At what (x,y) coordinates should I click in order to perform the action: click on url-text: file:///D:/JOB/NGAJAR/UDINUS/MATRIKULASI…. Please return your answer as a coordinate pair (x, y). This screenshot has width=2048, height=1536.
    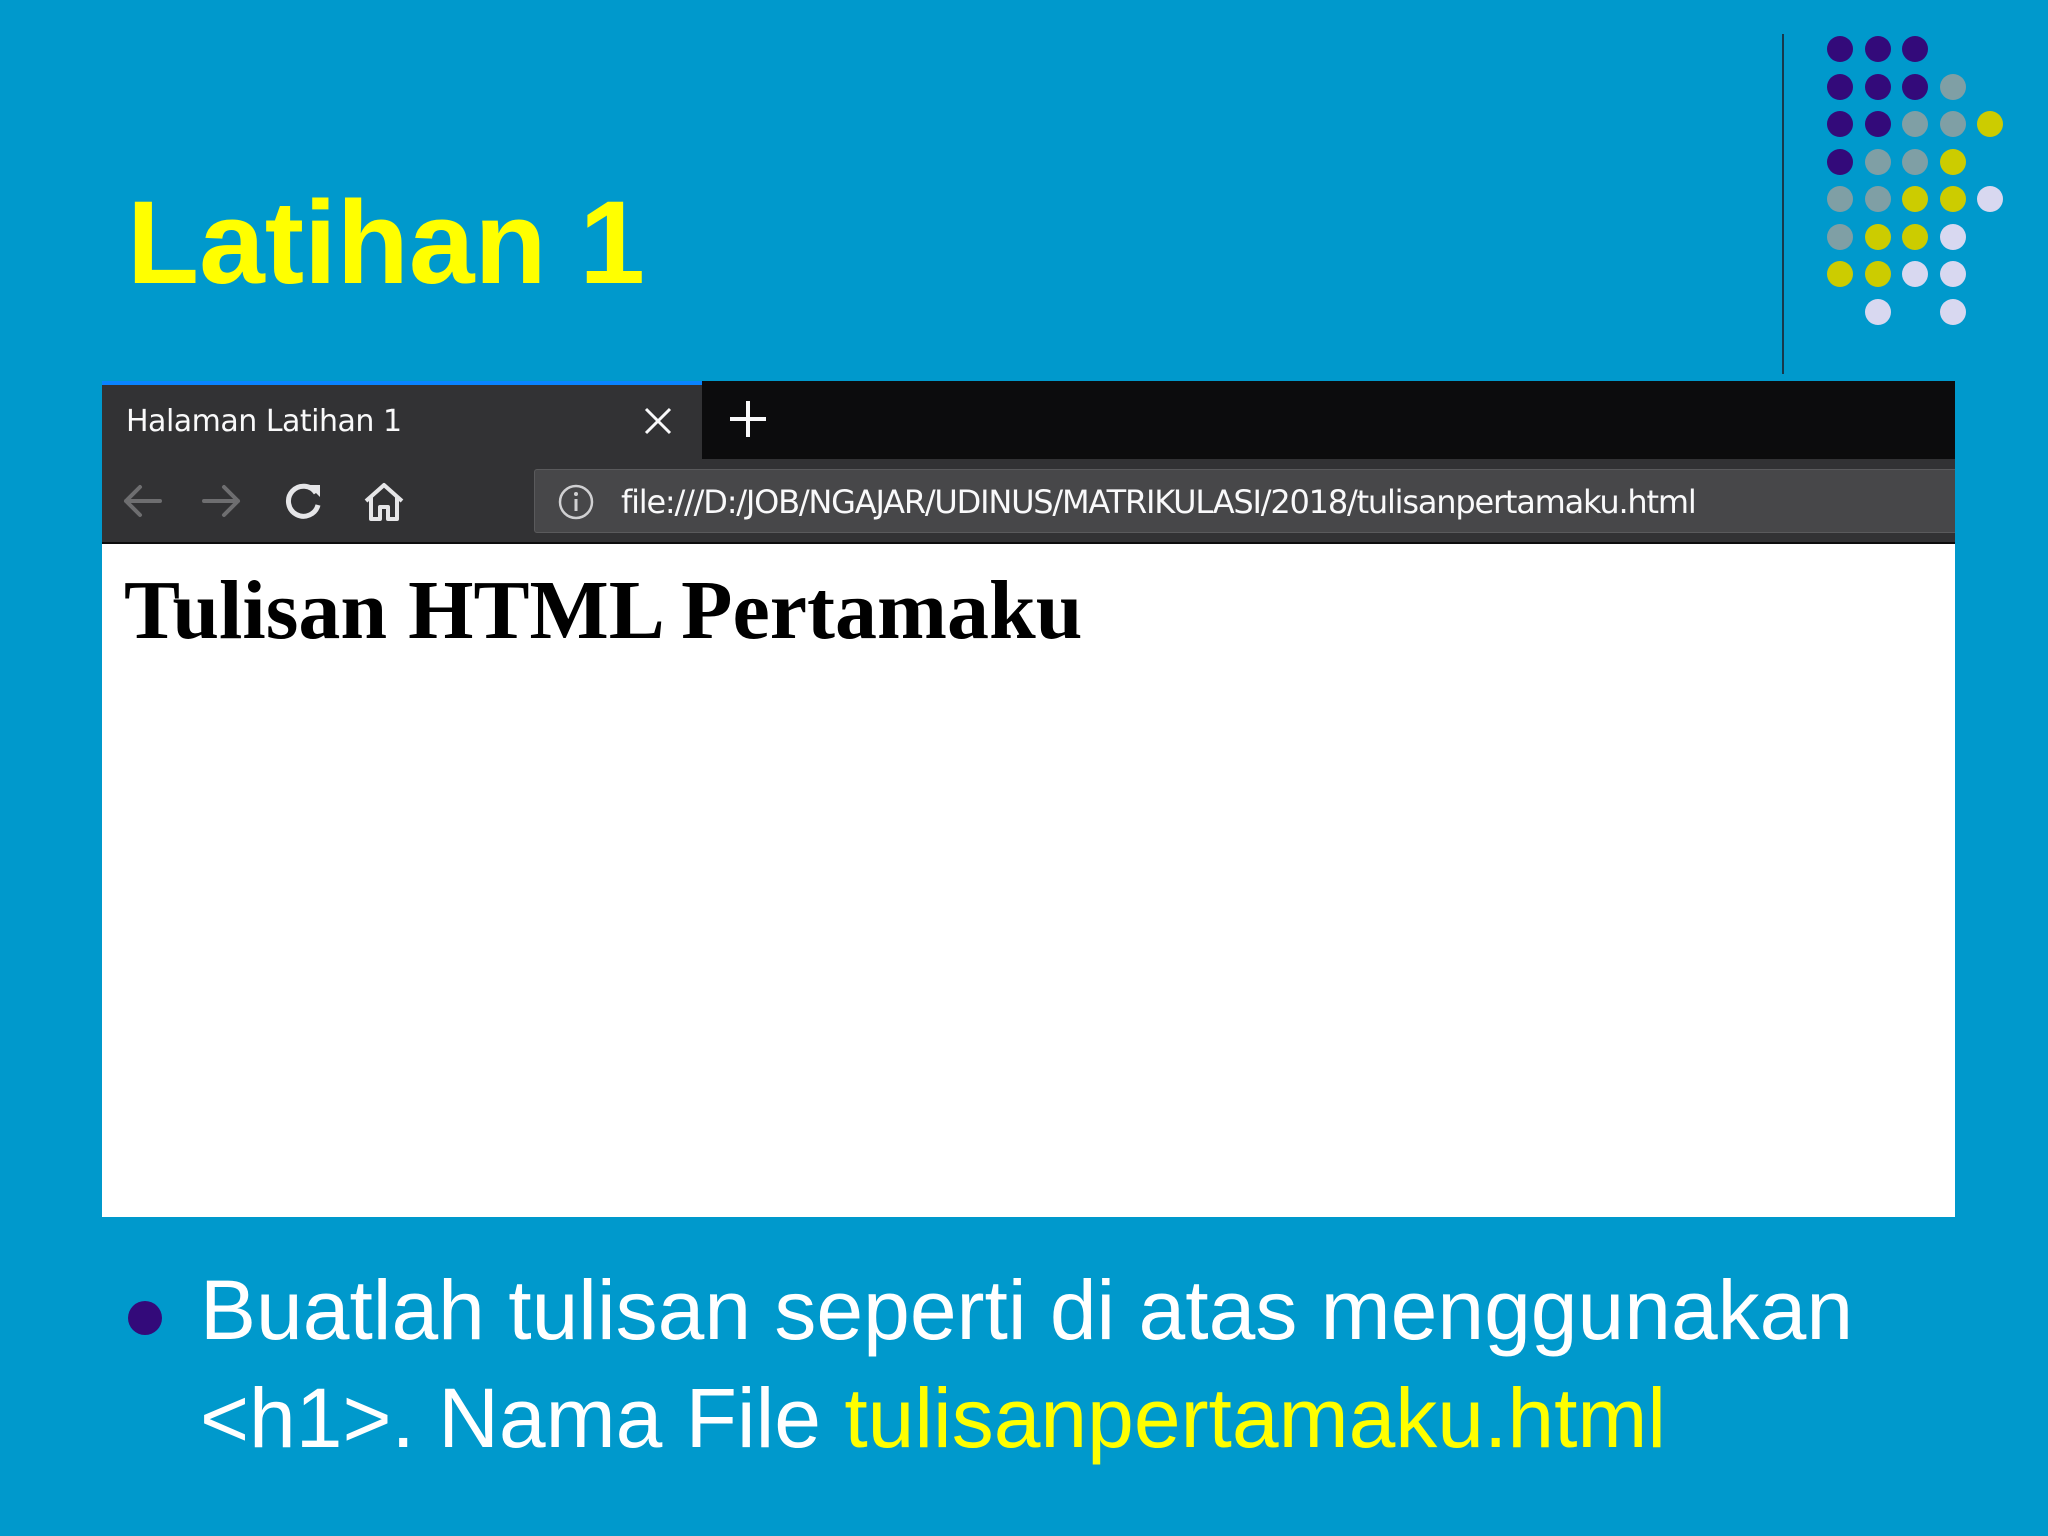
    Looking at the image, I should click on (1159, 502).